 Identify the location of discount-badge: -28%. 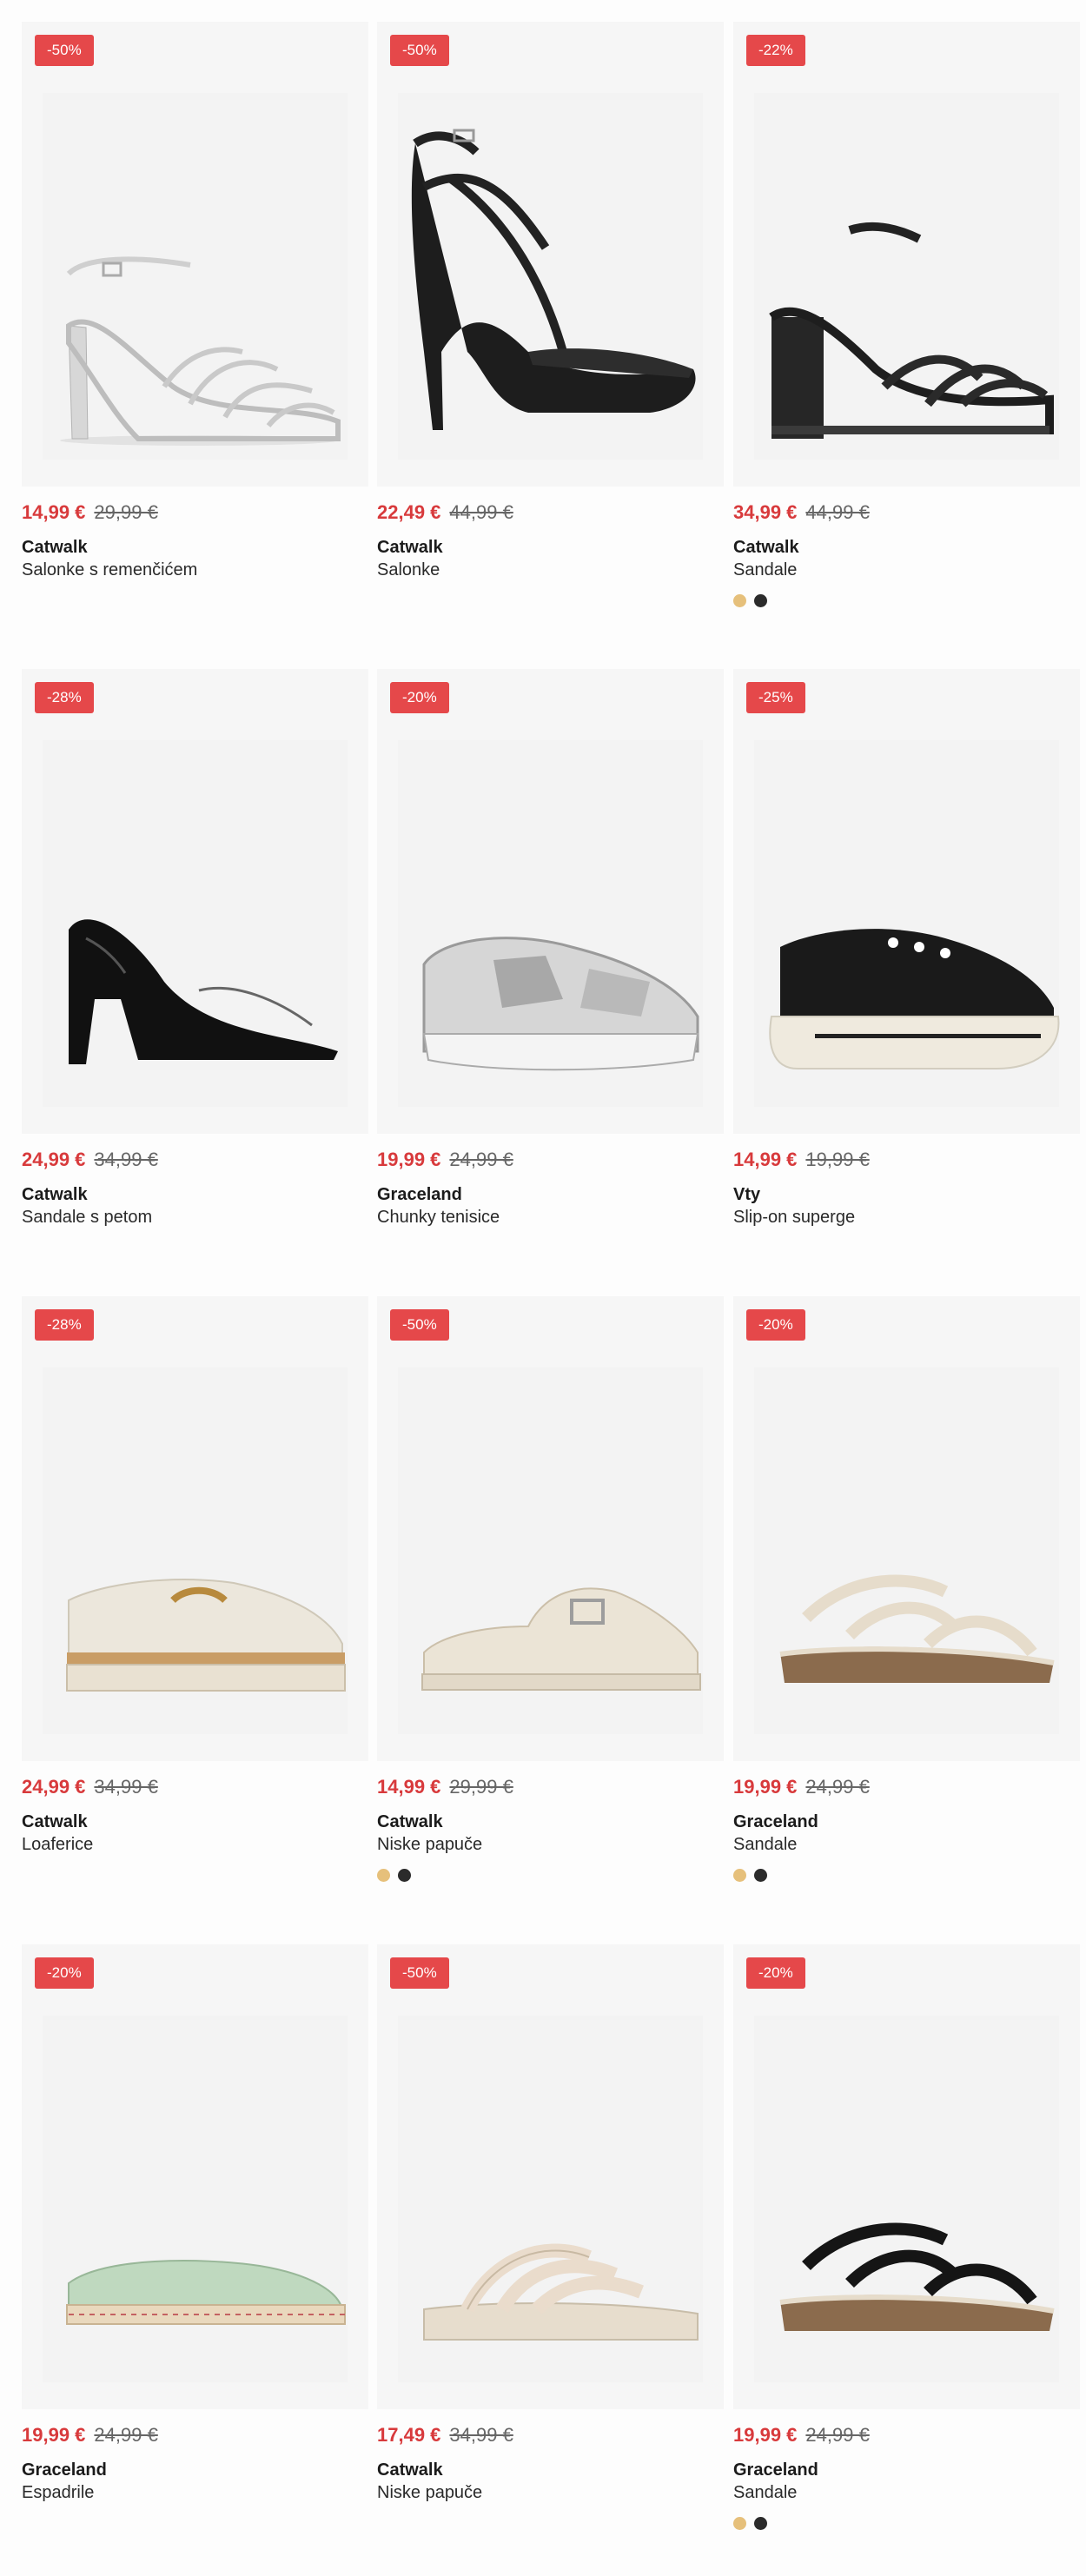
(64, 1325).